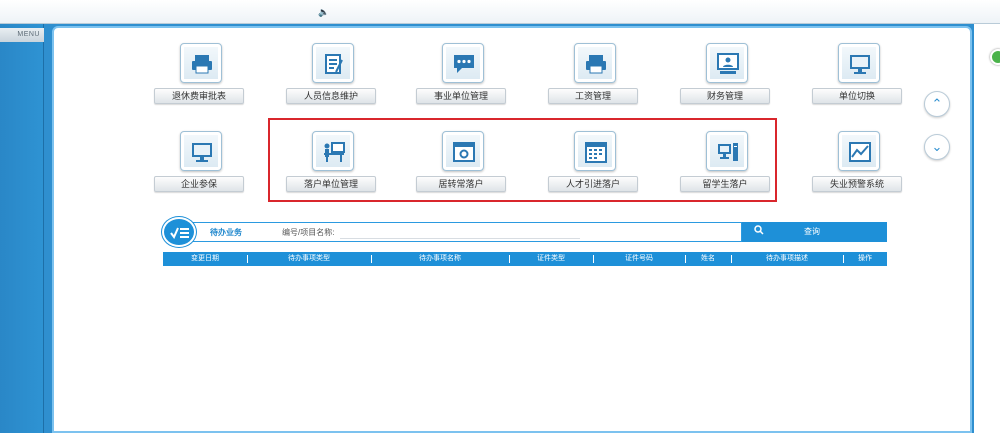 Image resolution: width=1000 pixels, height=433 pixels. I want to click on tile-institution-management: 事业单位管理, so click(461, 78).